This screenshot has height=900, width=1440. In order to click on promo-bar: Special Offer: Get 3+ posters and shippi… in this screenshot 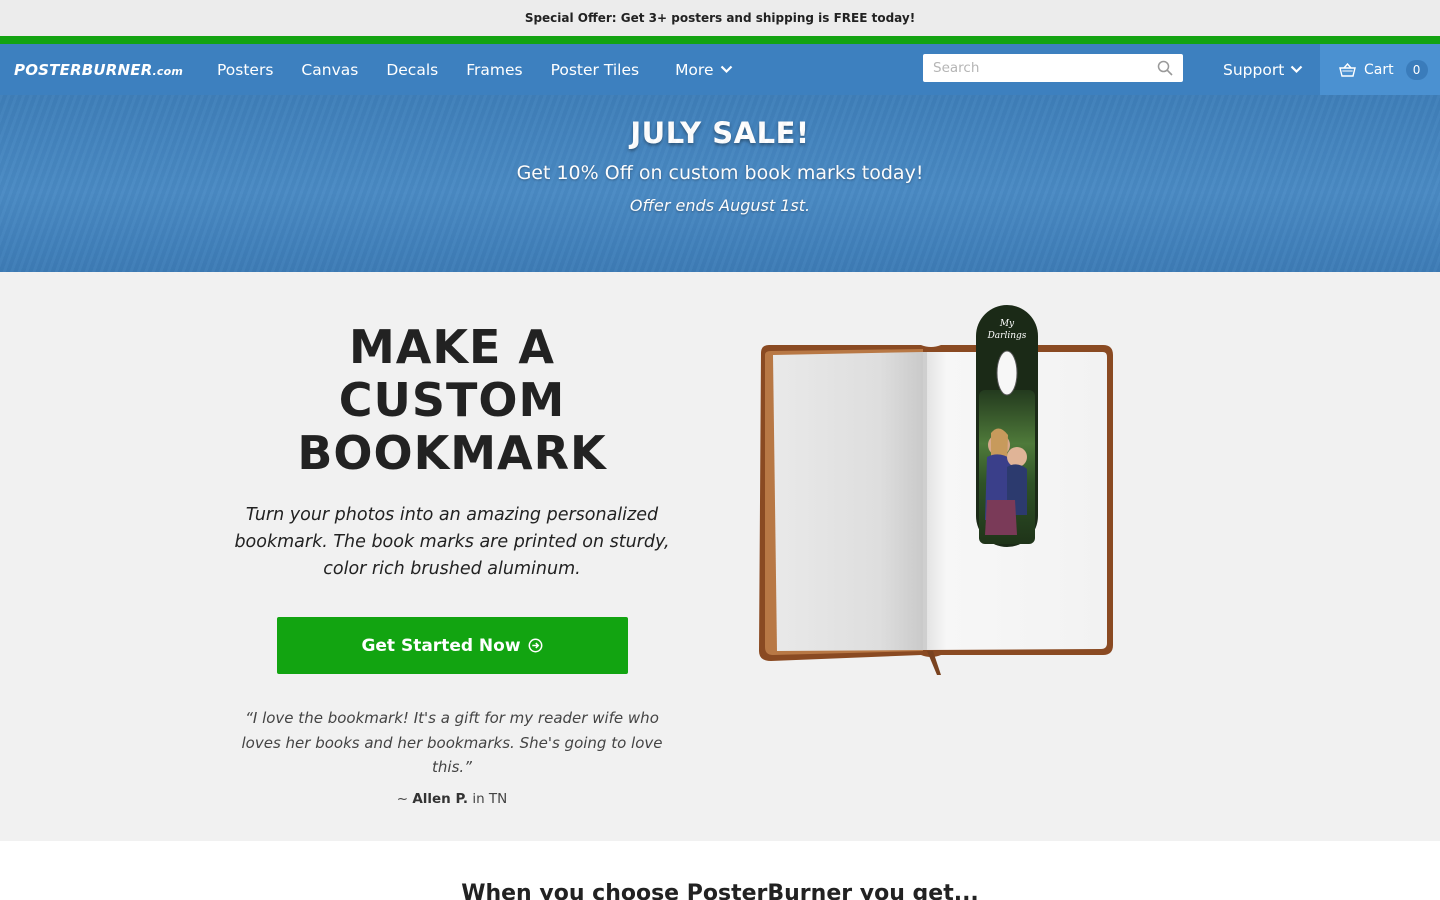, I will do `click(720, 18)`.